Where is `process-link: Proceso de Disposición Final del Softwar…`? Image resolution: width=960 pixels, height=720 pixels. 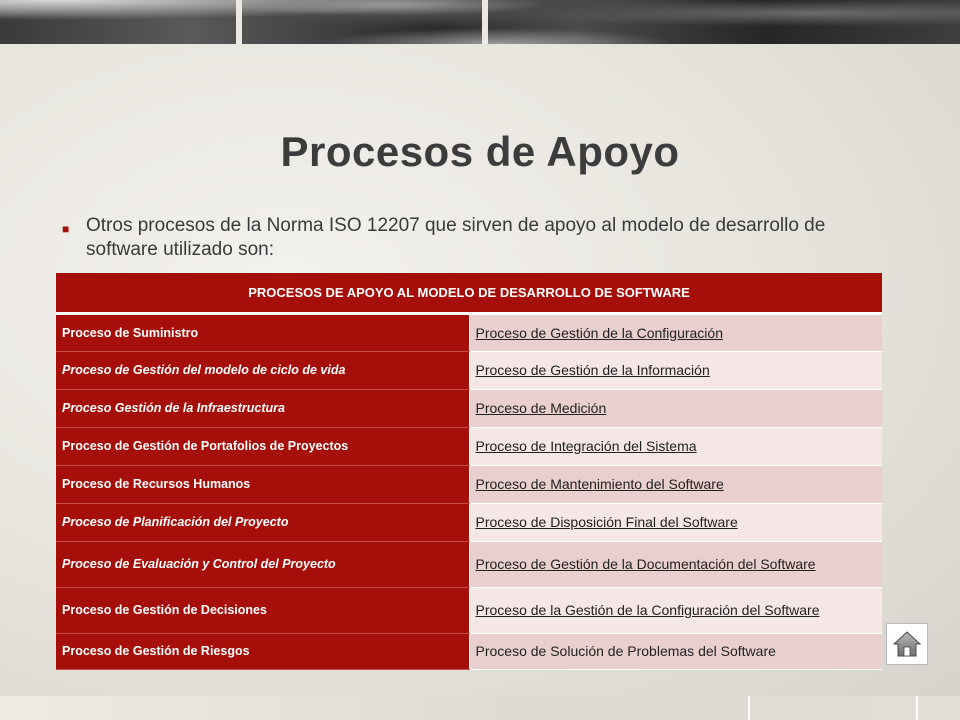 process-link: Proceso de Disposición Final del Softwar… is located at coordinates (607, 522).